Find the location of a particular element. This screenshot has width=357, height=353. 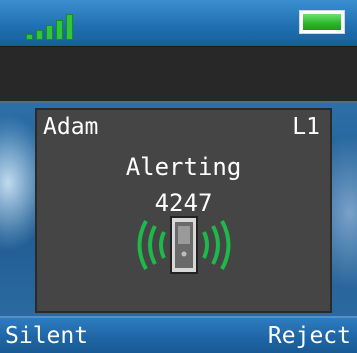

signal-strength-icon is located at coordinates (49, 27).